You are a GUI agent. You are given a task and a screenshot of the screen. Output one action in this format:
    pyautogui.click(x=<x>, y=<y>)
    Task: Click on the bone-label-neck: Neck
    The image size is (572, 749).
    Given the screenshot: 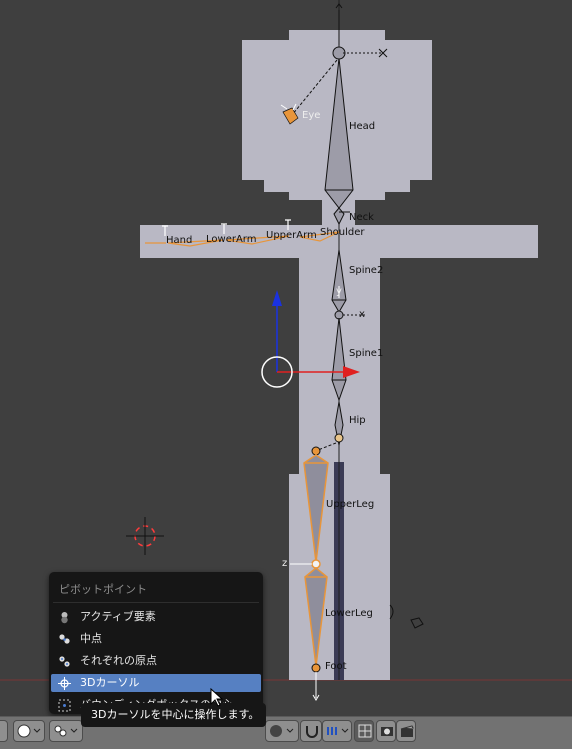 What is the action you would take?
    pyautogui.click(x=361, y=217)
    